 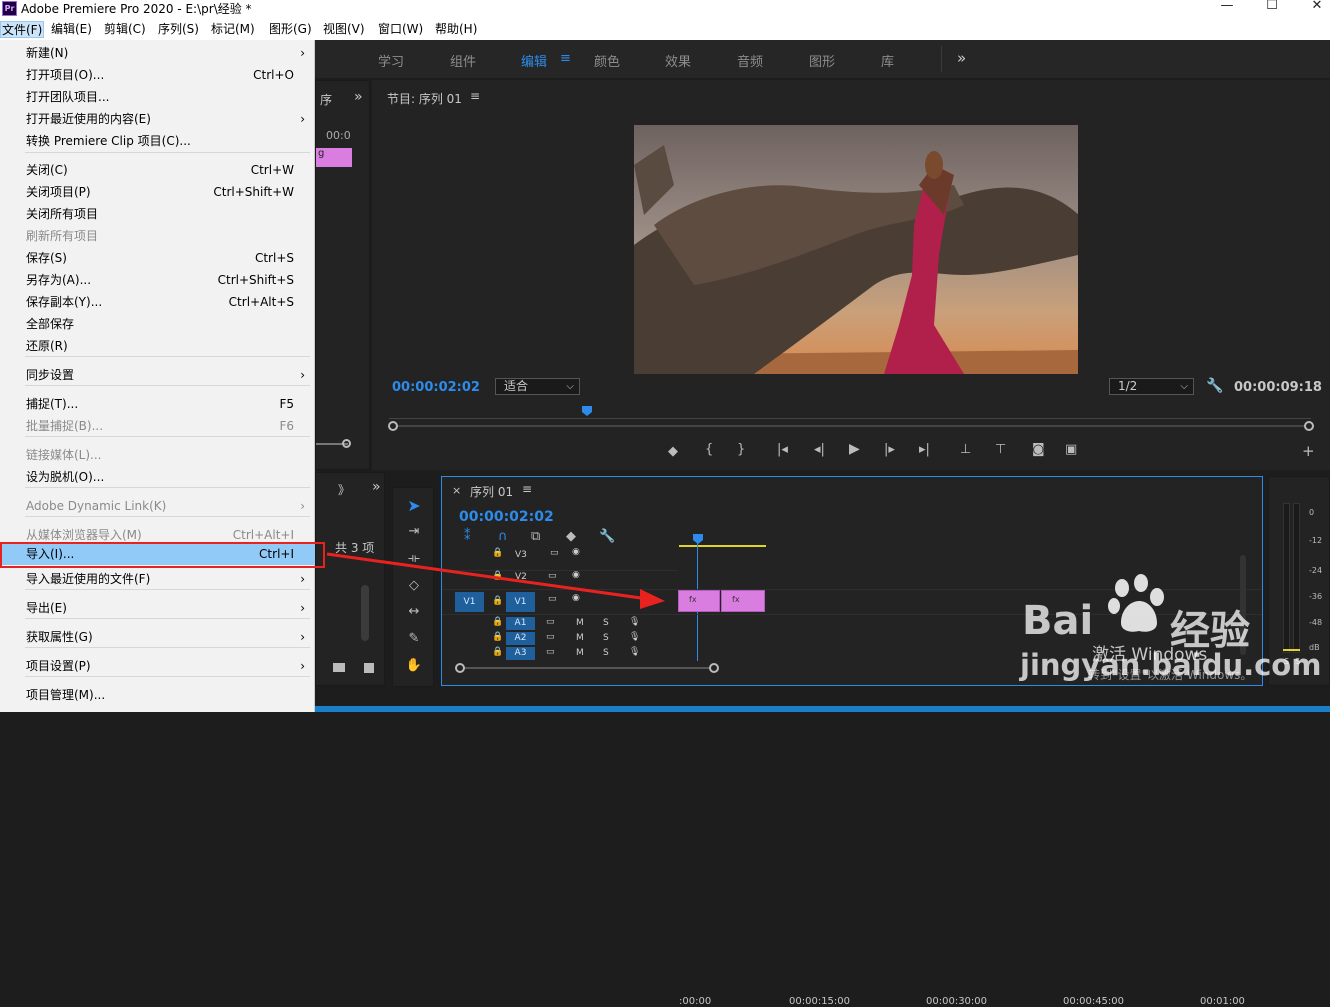 I want to click on program-video-frame, so click(x=856, y=249).